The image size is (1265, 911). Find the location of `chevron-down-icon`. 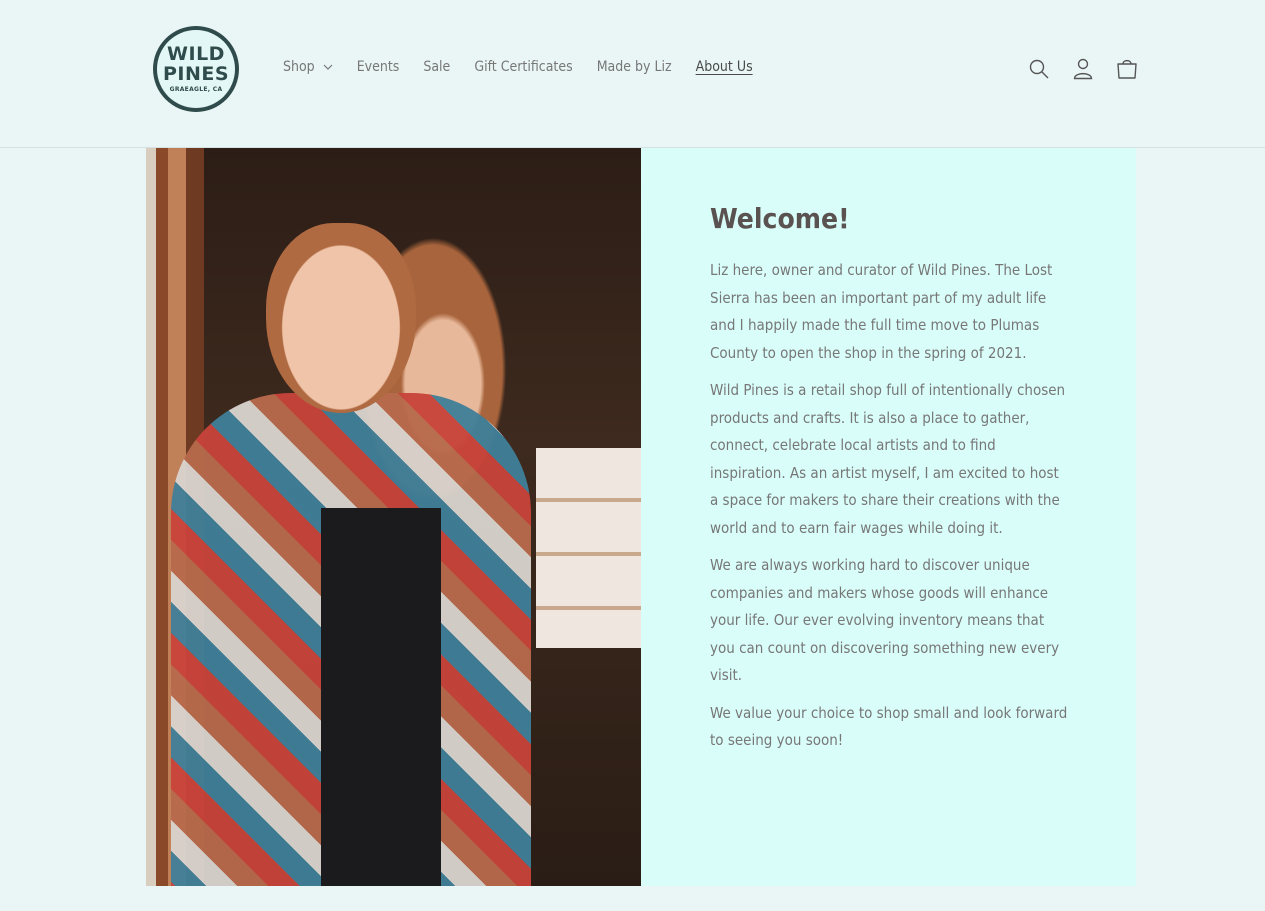

chevron-down-icon is located at coordinates (328, 67).